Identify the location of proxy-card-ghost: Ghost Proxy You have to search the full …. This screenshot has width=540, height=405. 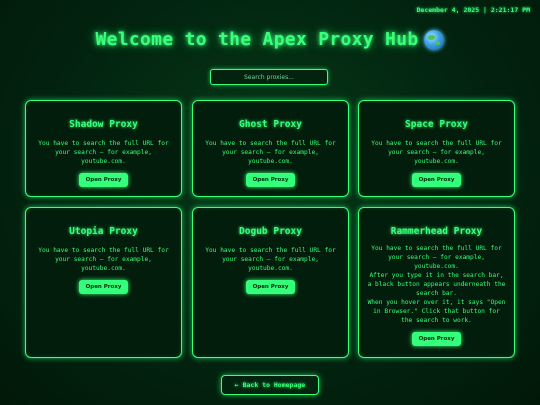
(270, 148).